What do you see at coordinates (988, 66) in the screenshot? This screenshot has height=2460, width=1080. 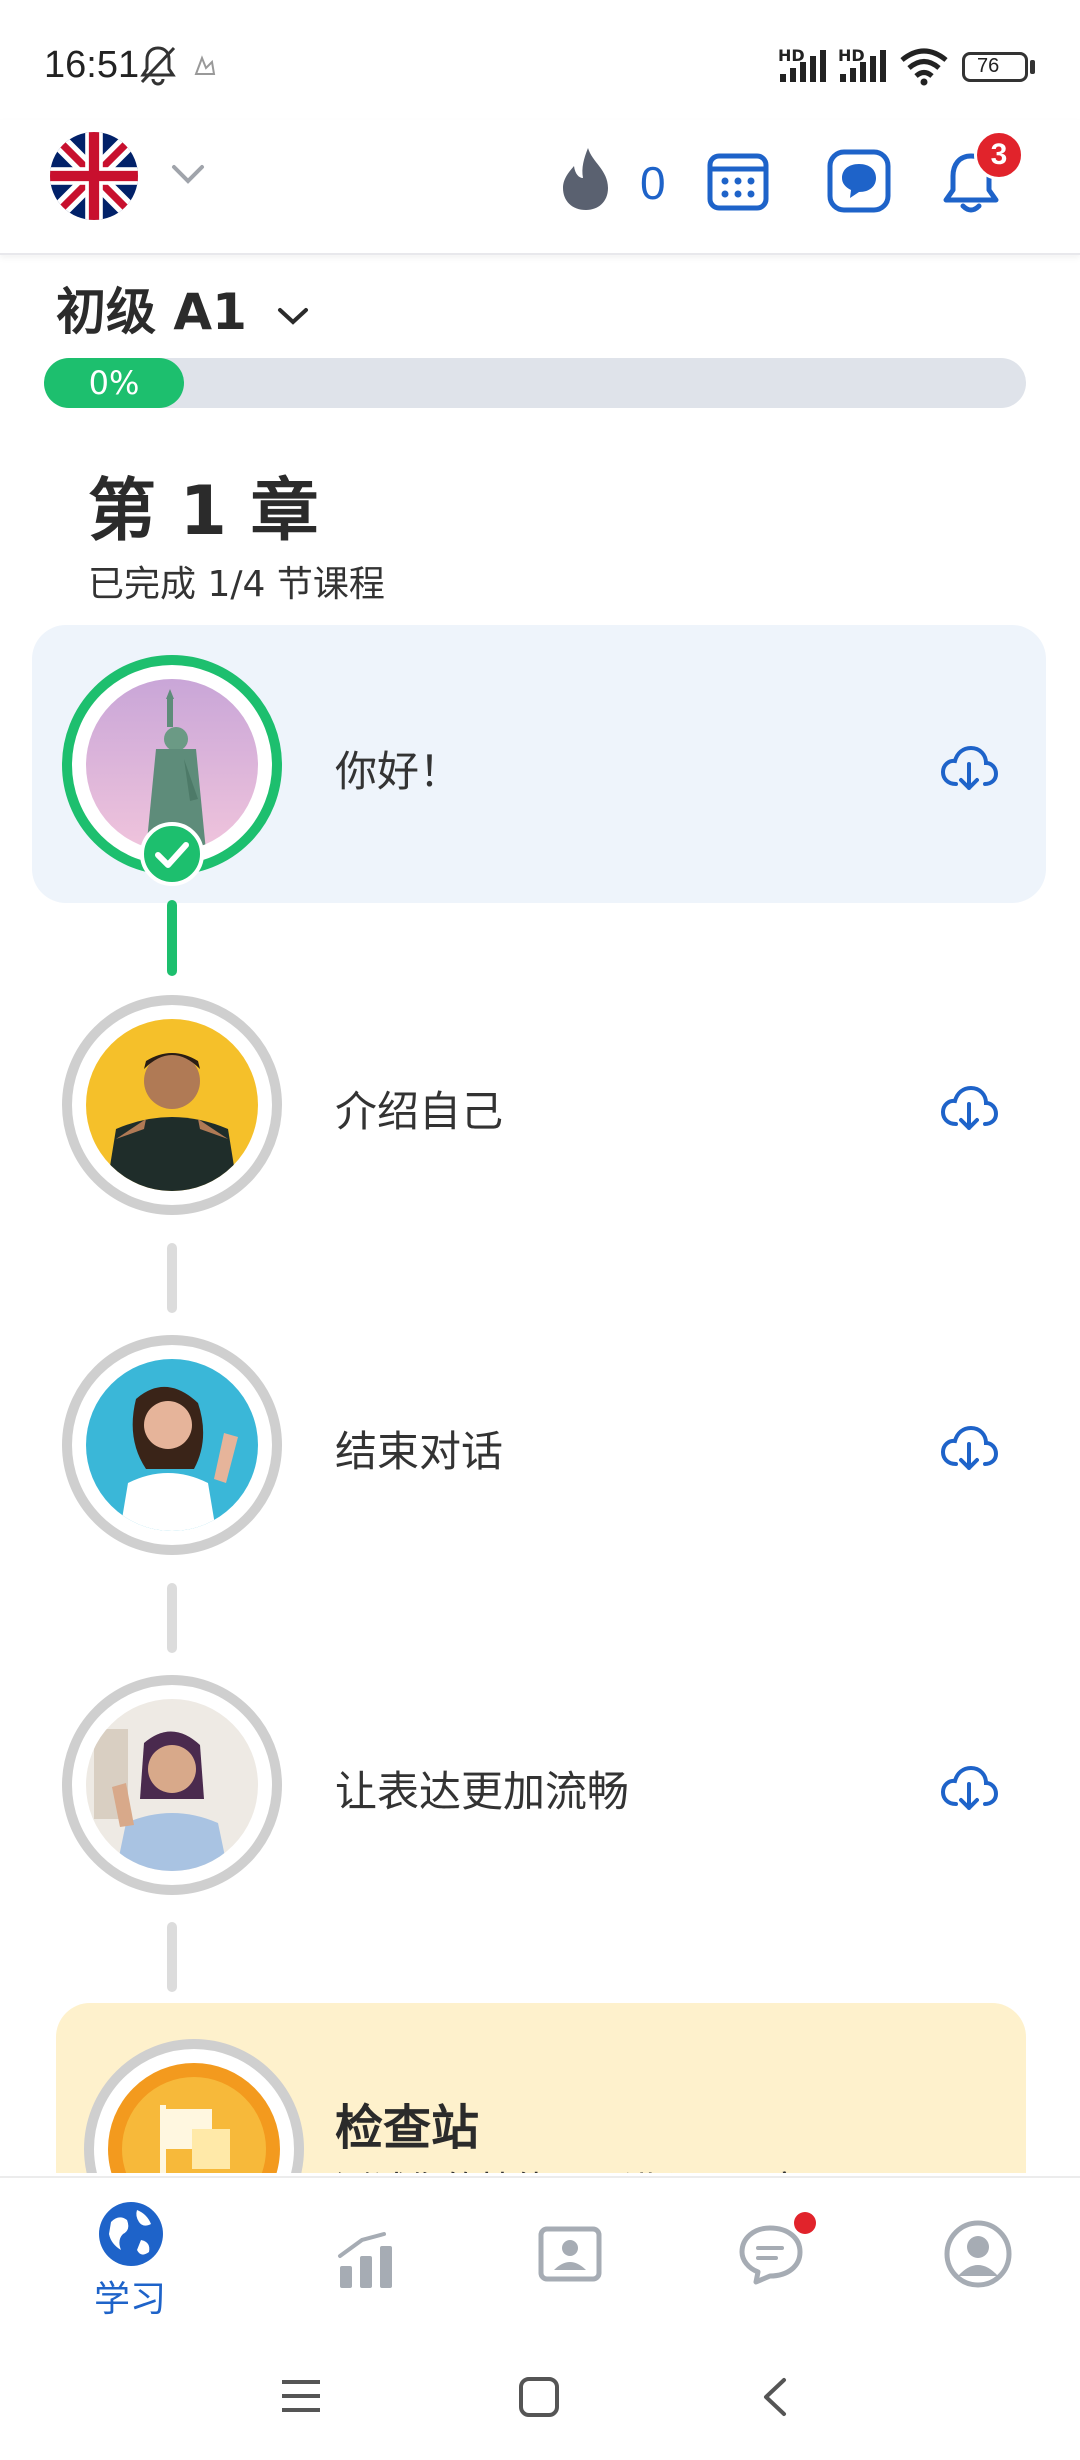 I see `battery-level: 76` at bounding box center [988, 66].